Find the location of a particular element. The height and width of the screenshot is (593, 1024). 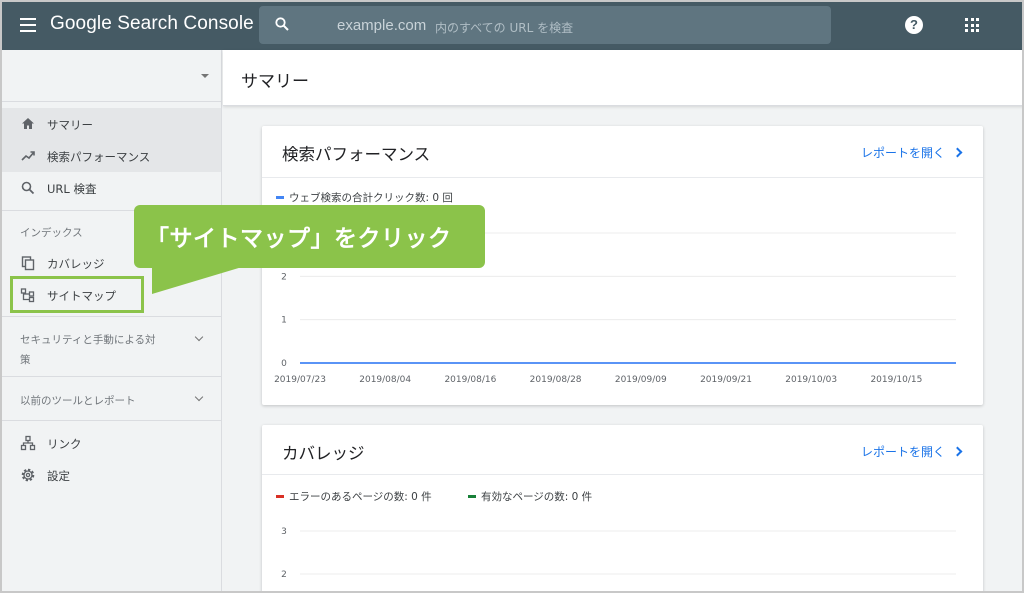

sidebar-item-label: カバレッジ is located at coordinates (76, 264).